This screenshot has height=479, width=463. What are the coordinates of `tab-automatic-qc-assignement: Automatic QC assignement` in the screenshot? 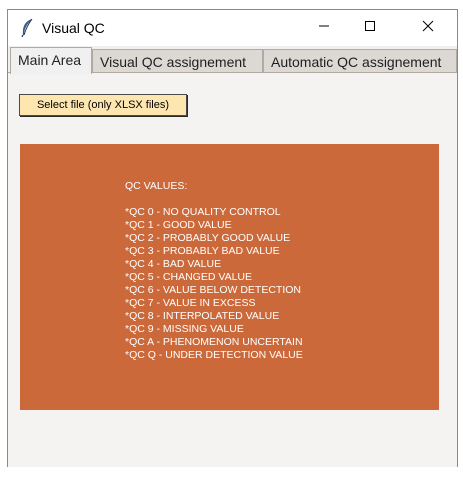 It's located at (360, 61).